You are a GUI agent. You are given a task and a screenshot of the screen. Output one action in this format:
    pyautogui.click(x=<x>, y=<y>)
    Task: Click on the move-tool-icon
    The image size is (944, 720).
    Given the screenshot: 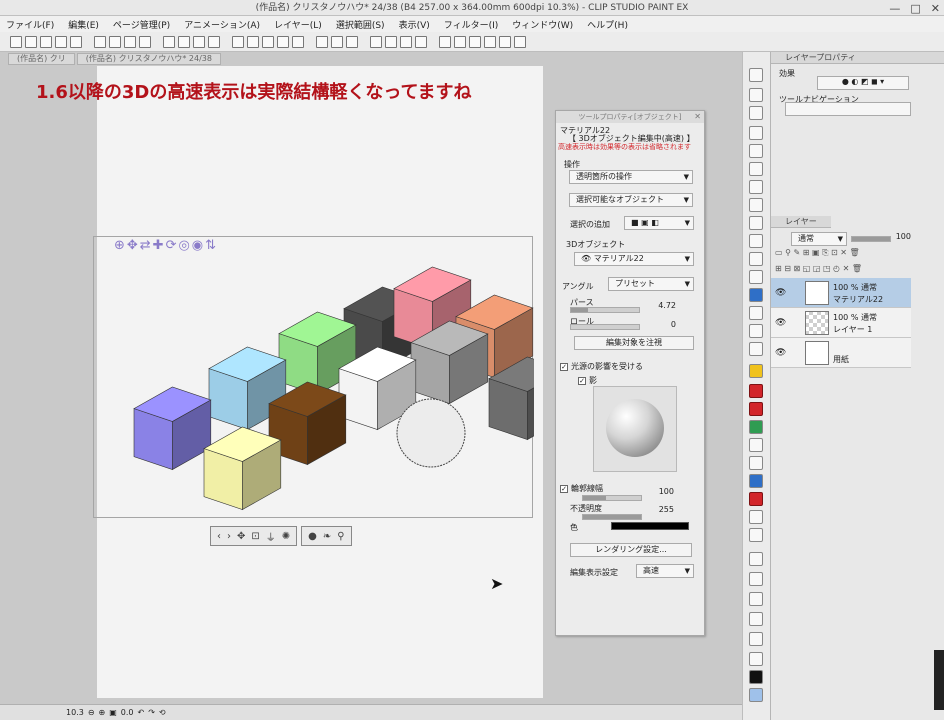 What is the action you would take?
    pyautogui.click(x=756, y=95)
    